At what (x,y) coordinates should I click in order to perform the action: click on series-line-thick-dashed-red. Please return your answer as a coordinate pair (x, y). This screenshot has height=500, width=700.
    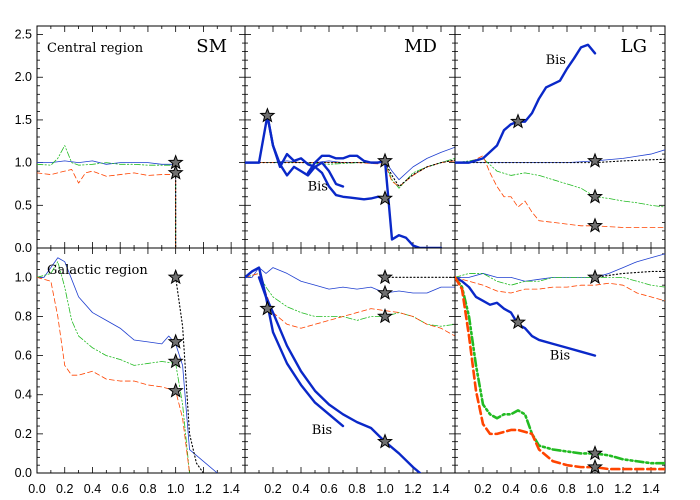
    Looking at the image, I should click on (560, 373).